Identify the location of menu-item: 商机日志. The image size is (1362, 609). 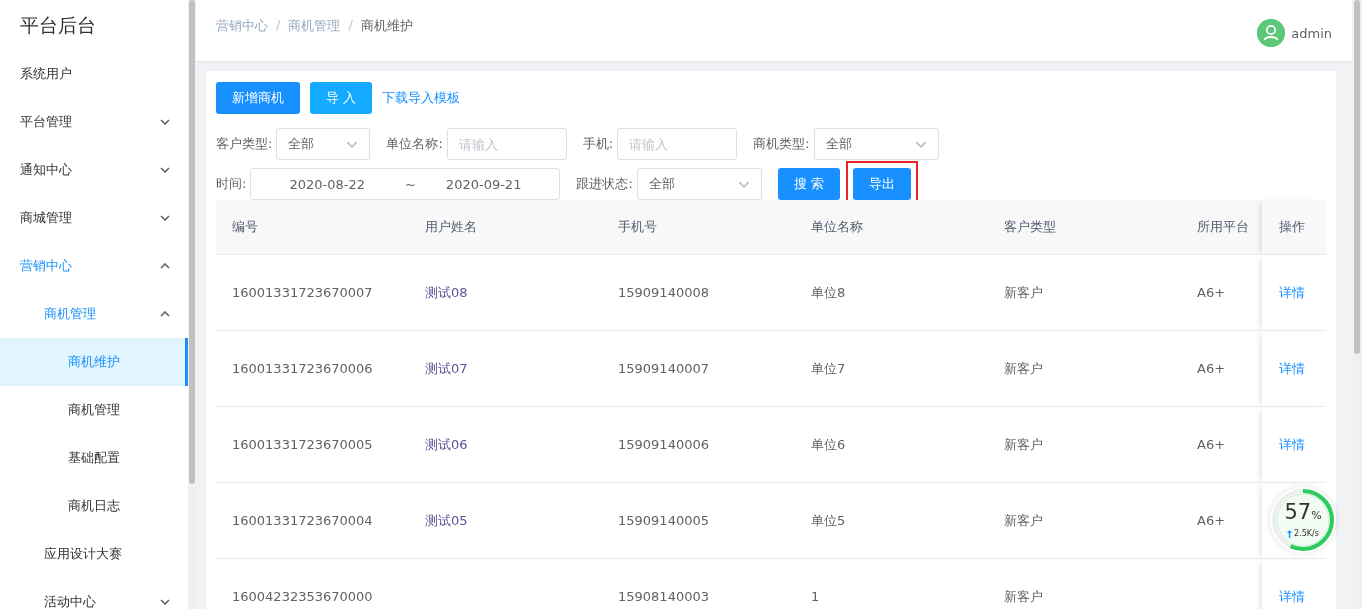
(94, 506).